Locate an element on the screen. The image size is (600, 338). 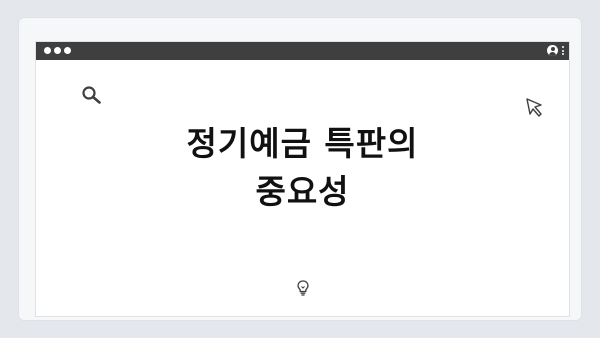
kebab-menu-icon is located at coordinates (563, 50).